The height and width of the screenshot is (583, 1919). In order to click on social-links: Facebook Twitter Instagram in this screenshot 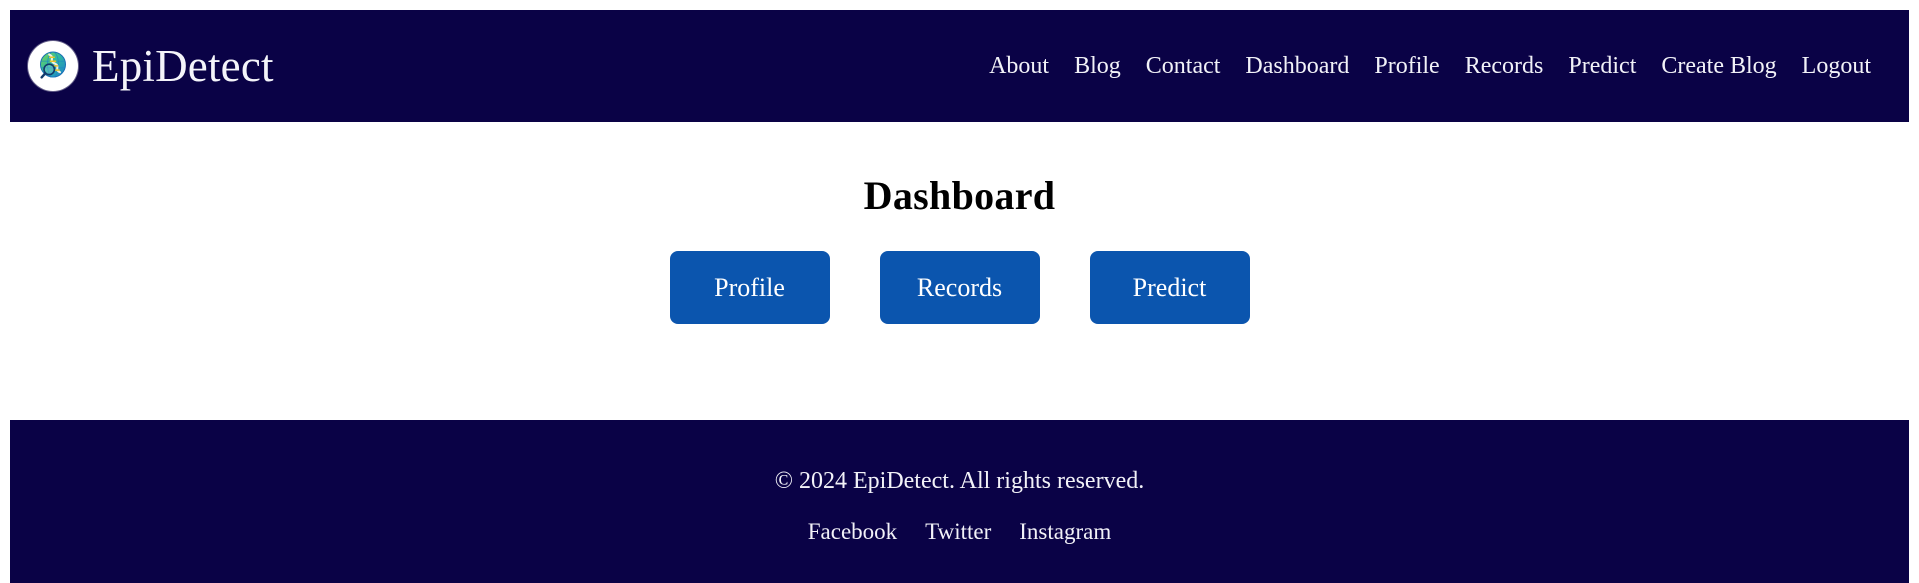, I will do `click(959, 531)`.